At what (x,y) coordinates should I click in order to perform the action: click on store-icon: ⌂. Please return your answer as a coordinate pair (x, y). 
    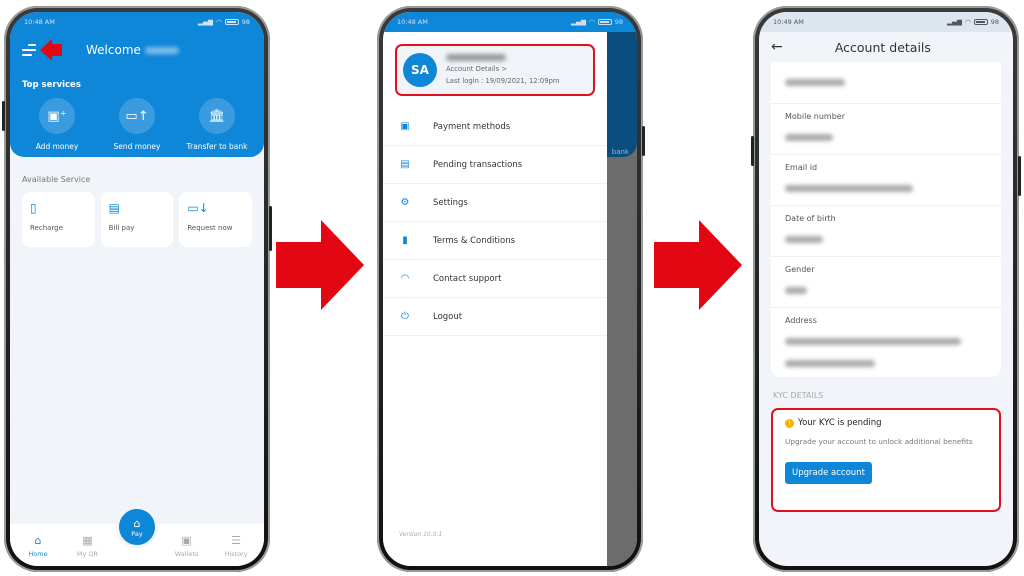
    Looking at the image, I should click on (137, 523).